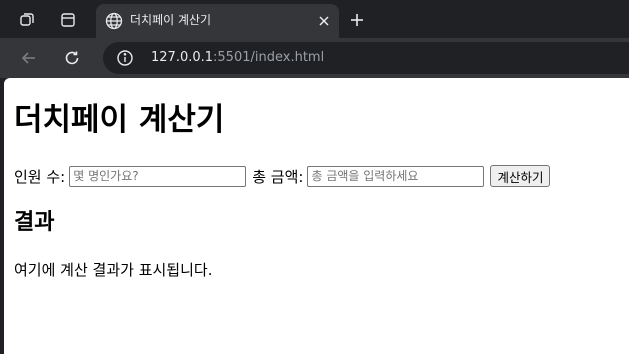 This screenshot has height=354, width=629. I want to click on amount-input, so click(396, 176).